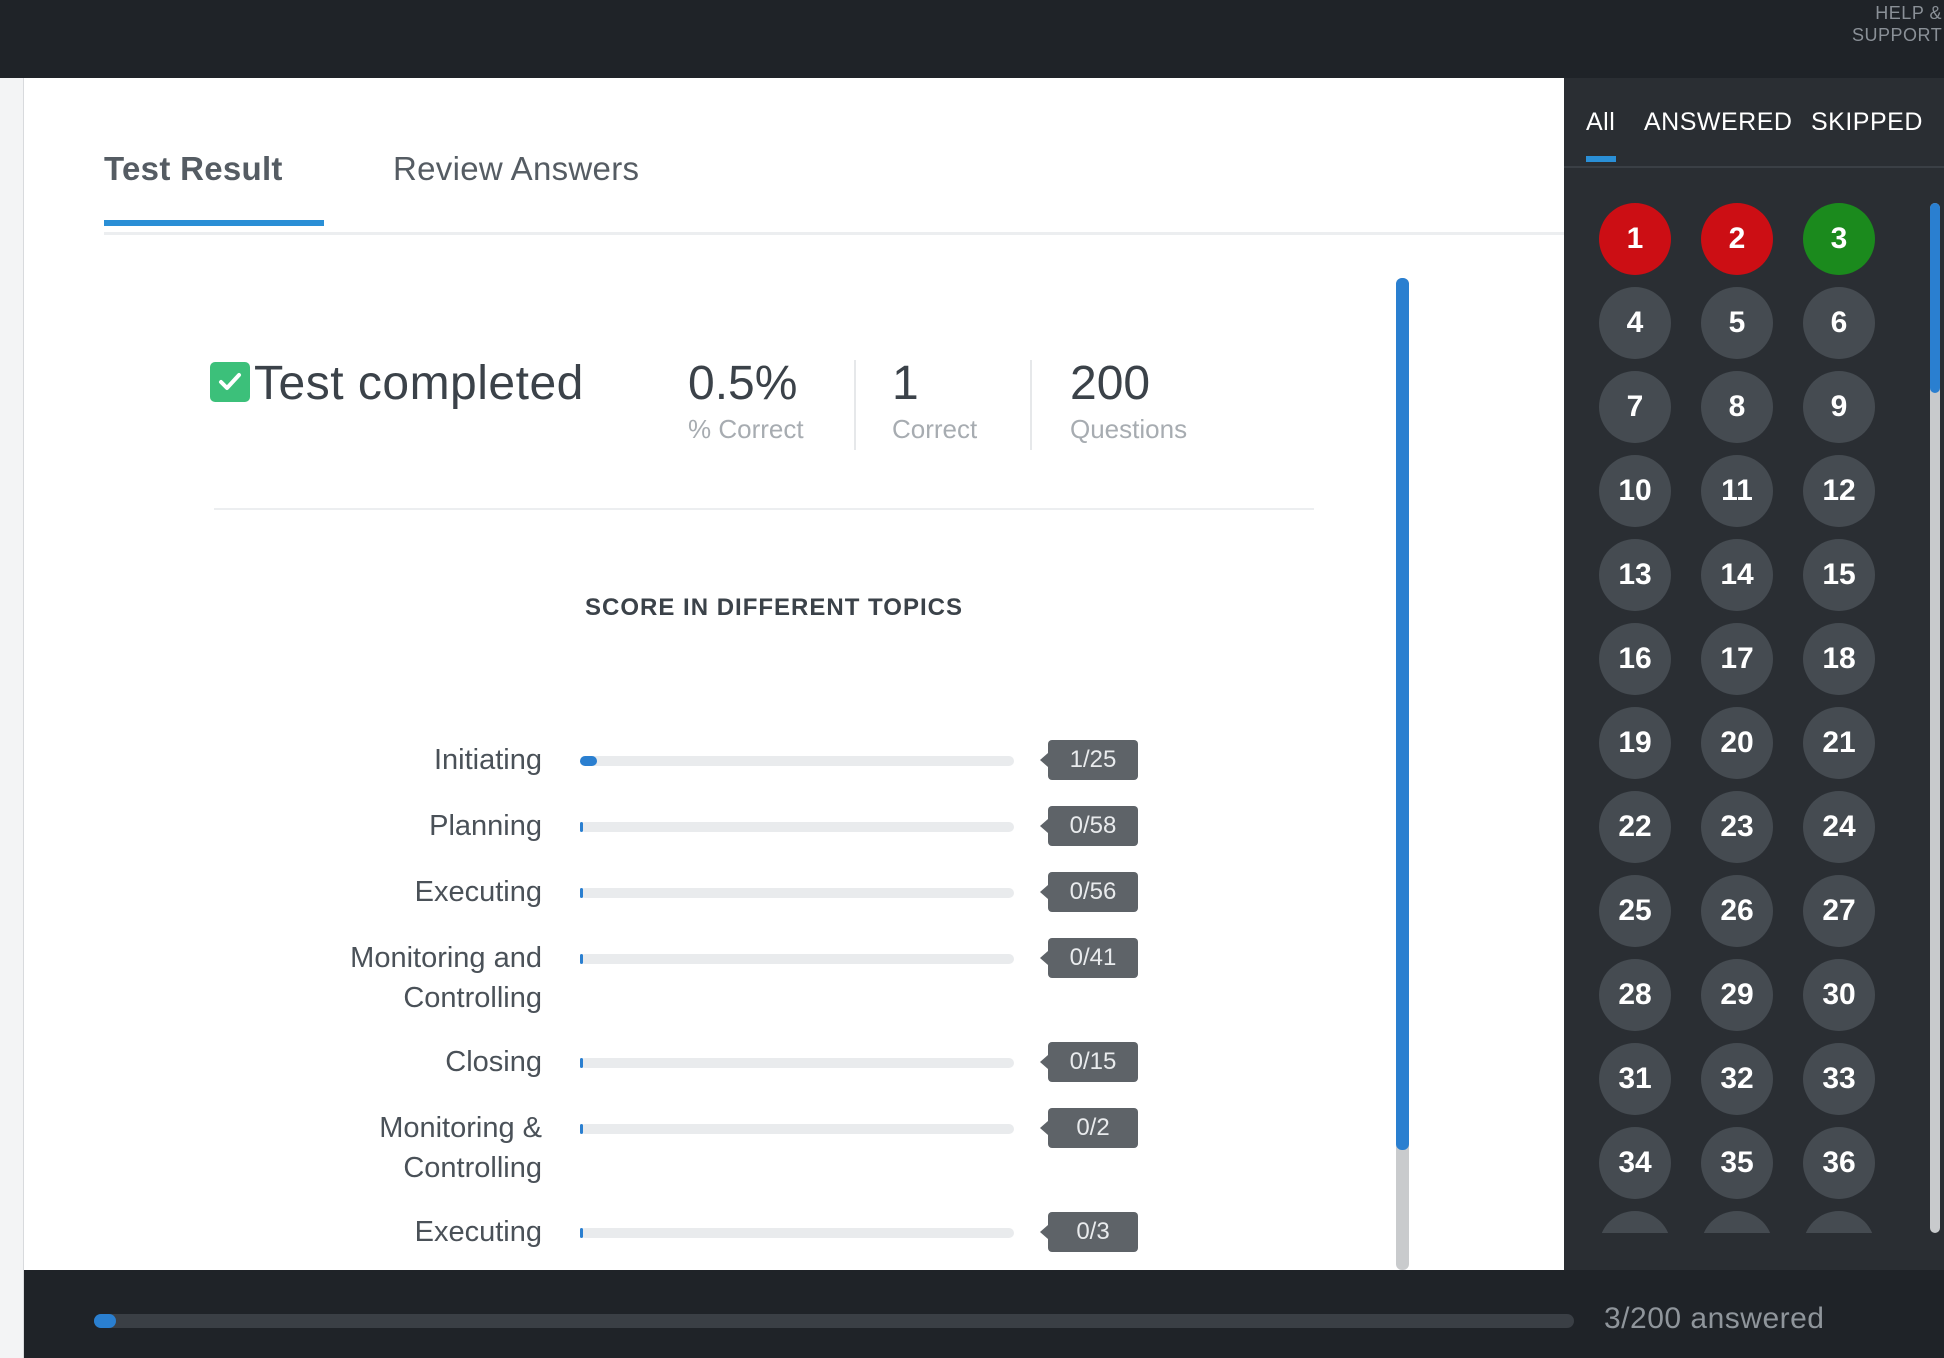  Describe the element at coordinates (1714, 1318) in the screenshot. I see `answered-count: 3/200 answered` at that location.